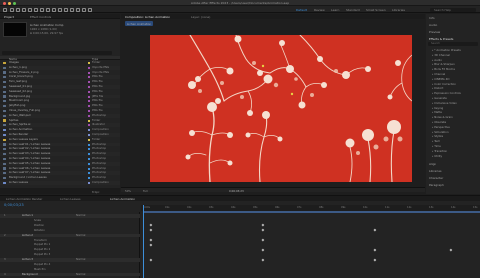 The height and width of the screenshot is (278, 480). Describe the element at coordinates (70, 221) in the screenshot. I see `timeline-property-row: Scale` at that location.